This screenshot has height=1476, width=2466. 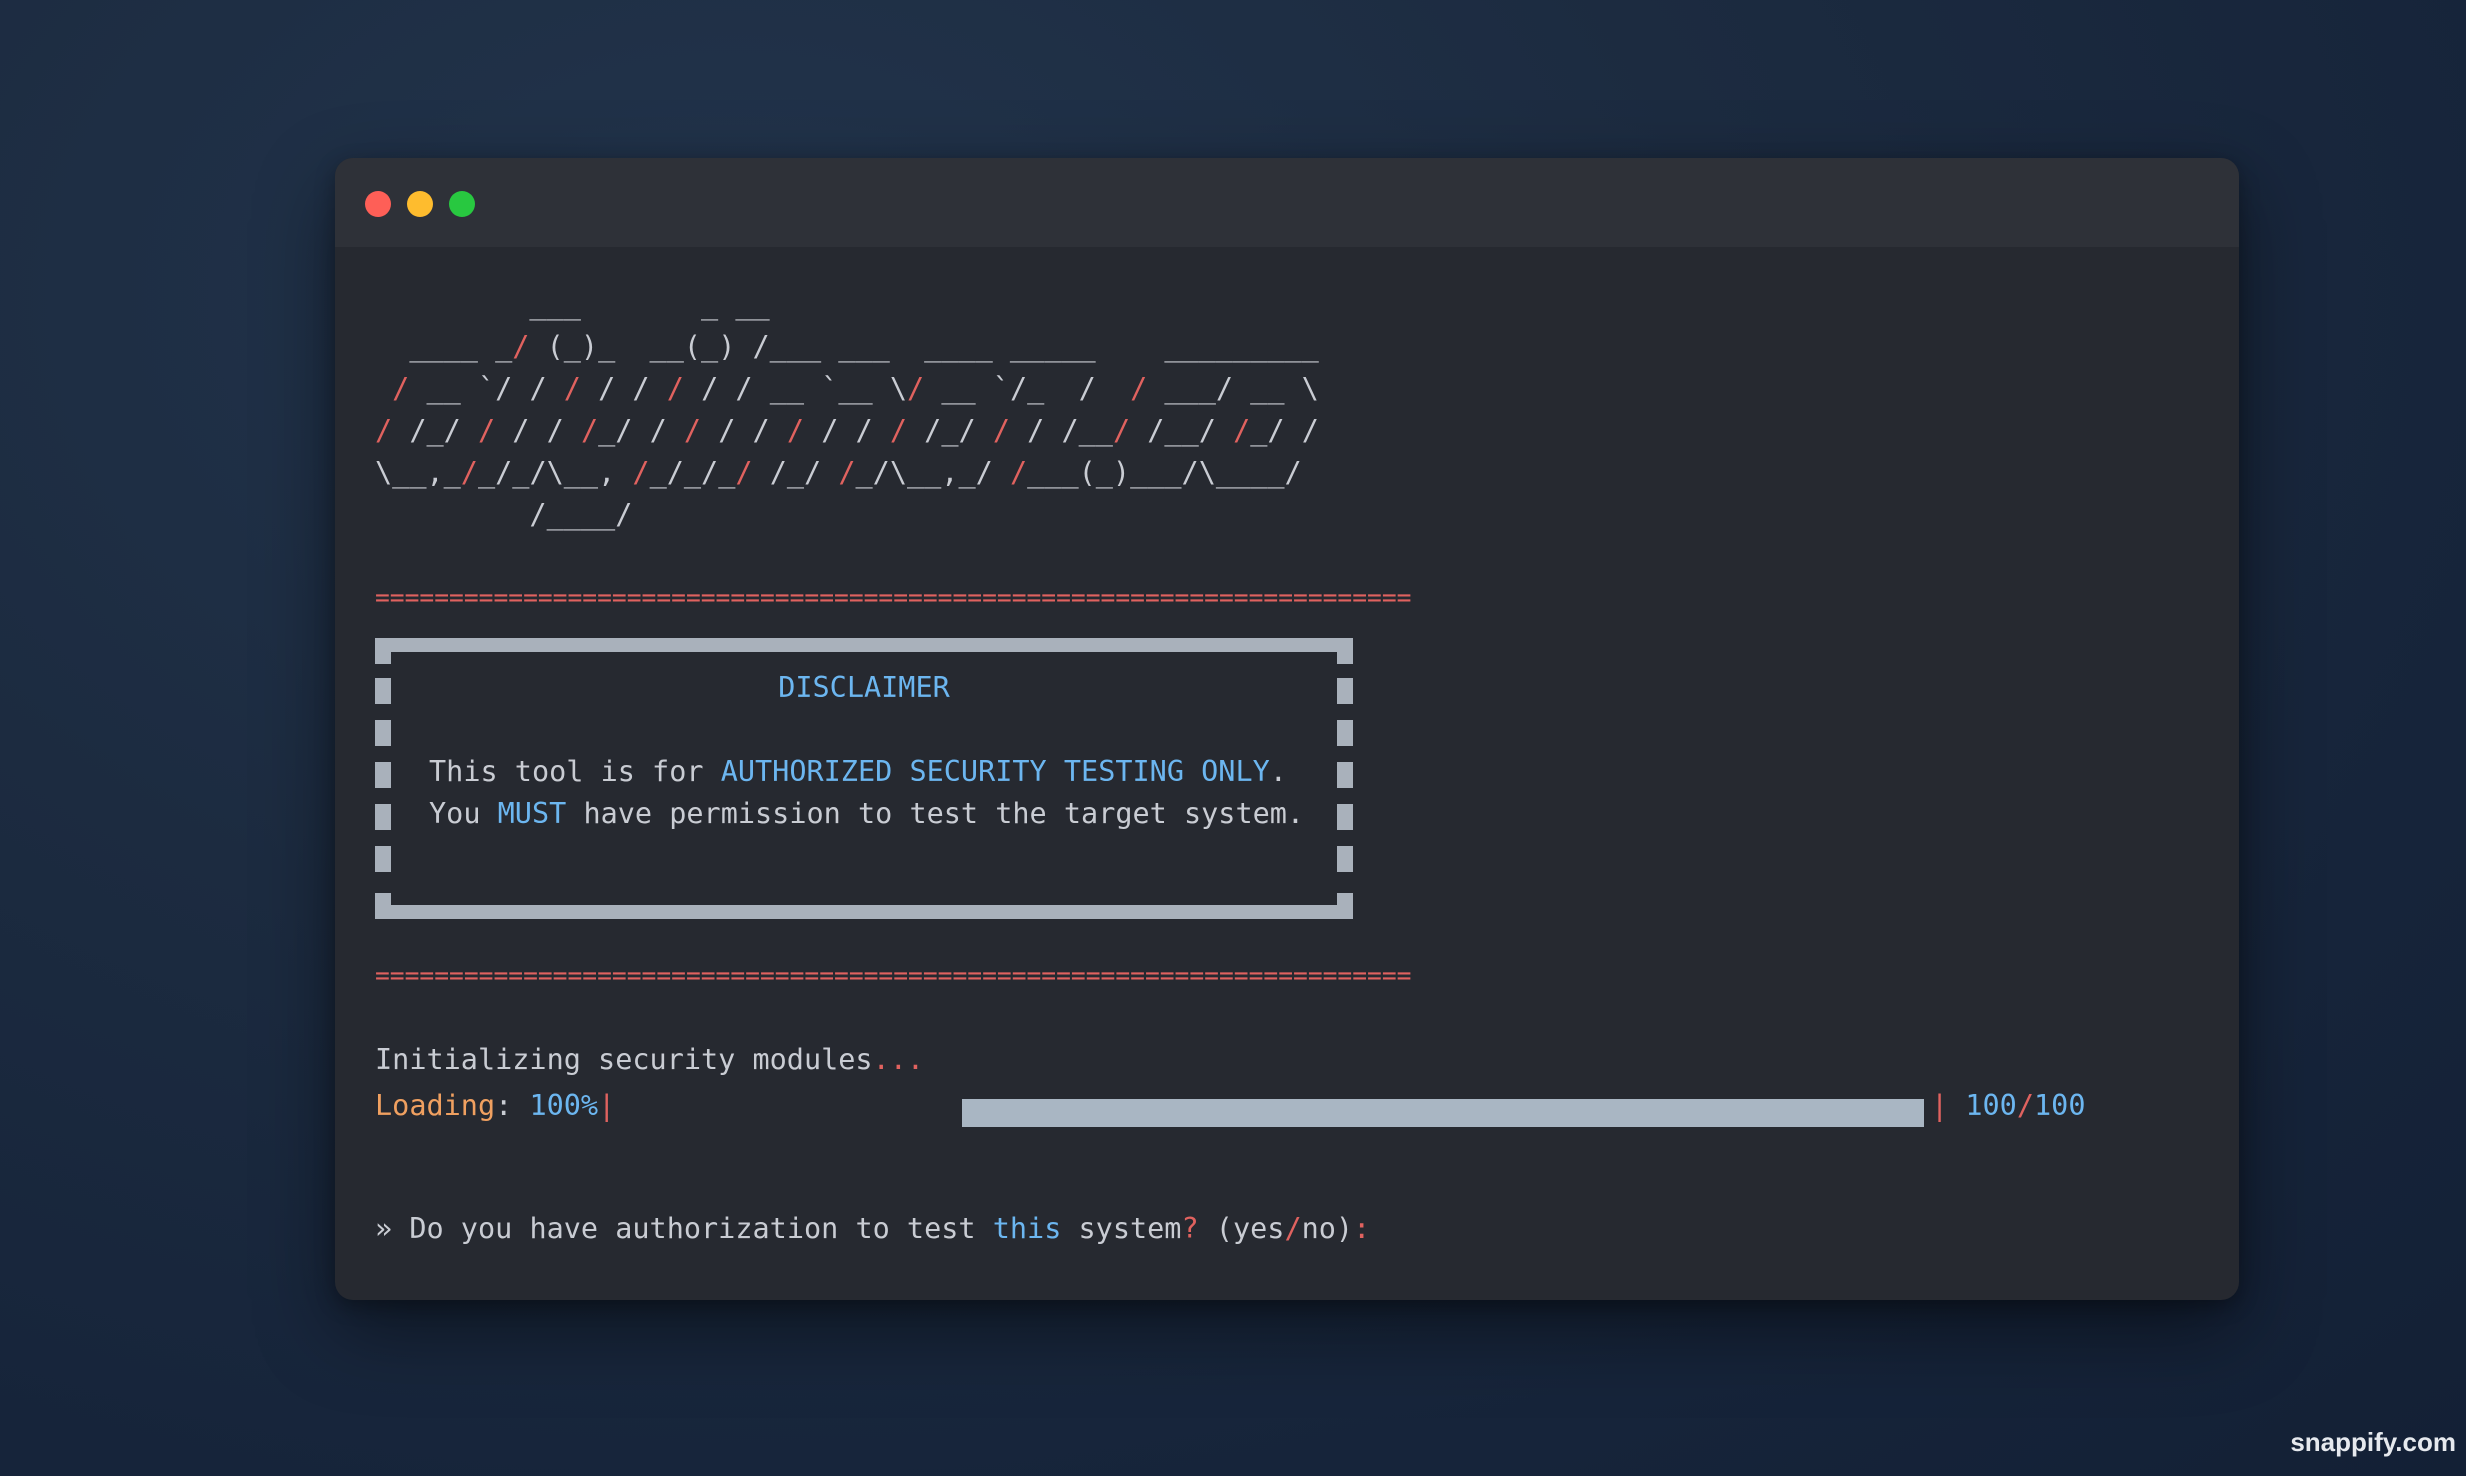 I want to click on progress-bar, so click(x=1443, y=1113).